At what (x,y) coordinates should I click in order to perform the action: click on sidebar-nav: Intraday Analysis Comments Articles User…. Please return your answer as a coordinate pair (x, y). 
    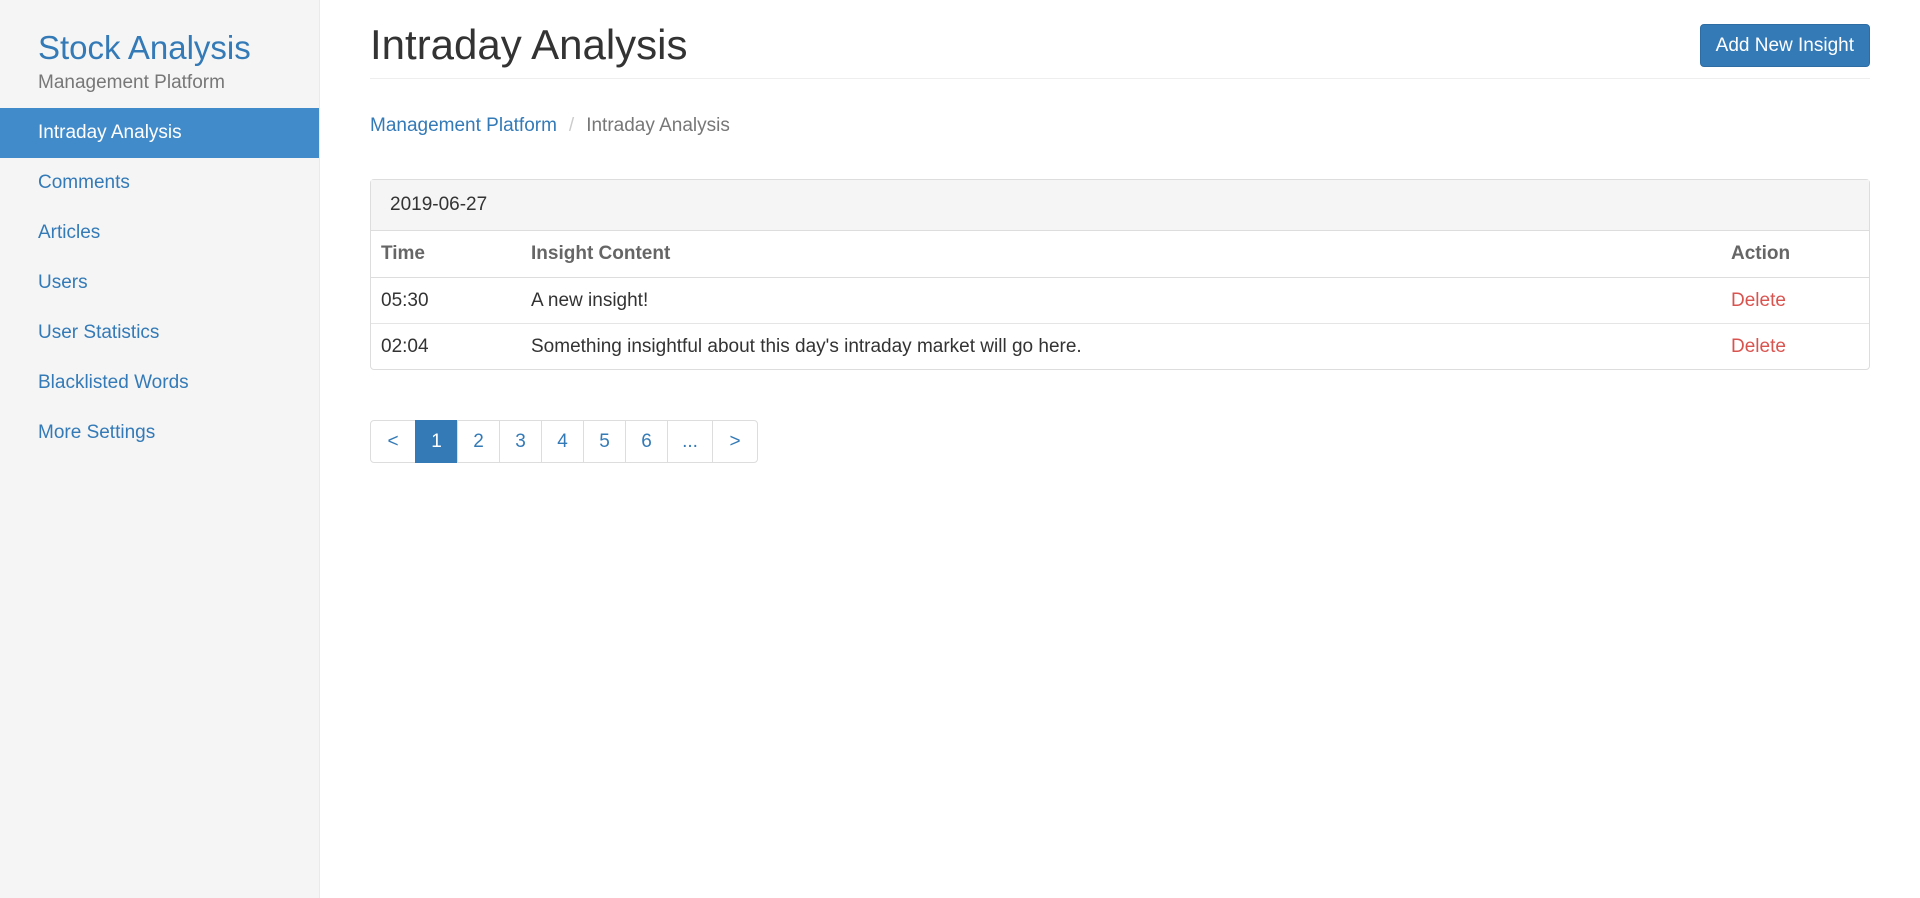
    Looking at the image, I should click on (159, 283).